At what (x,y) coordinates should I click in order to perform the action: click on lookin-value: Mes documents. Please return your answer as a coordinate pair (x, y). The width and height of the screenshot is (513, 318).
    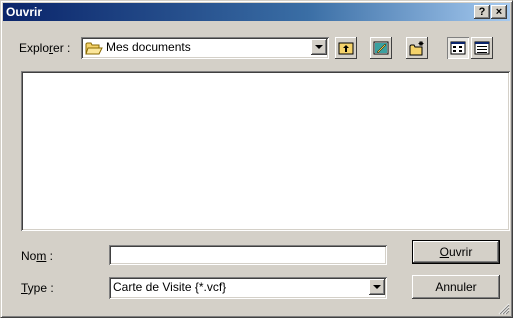
    Looking at the image, I should click on (148, 47).